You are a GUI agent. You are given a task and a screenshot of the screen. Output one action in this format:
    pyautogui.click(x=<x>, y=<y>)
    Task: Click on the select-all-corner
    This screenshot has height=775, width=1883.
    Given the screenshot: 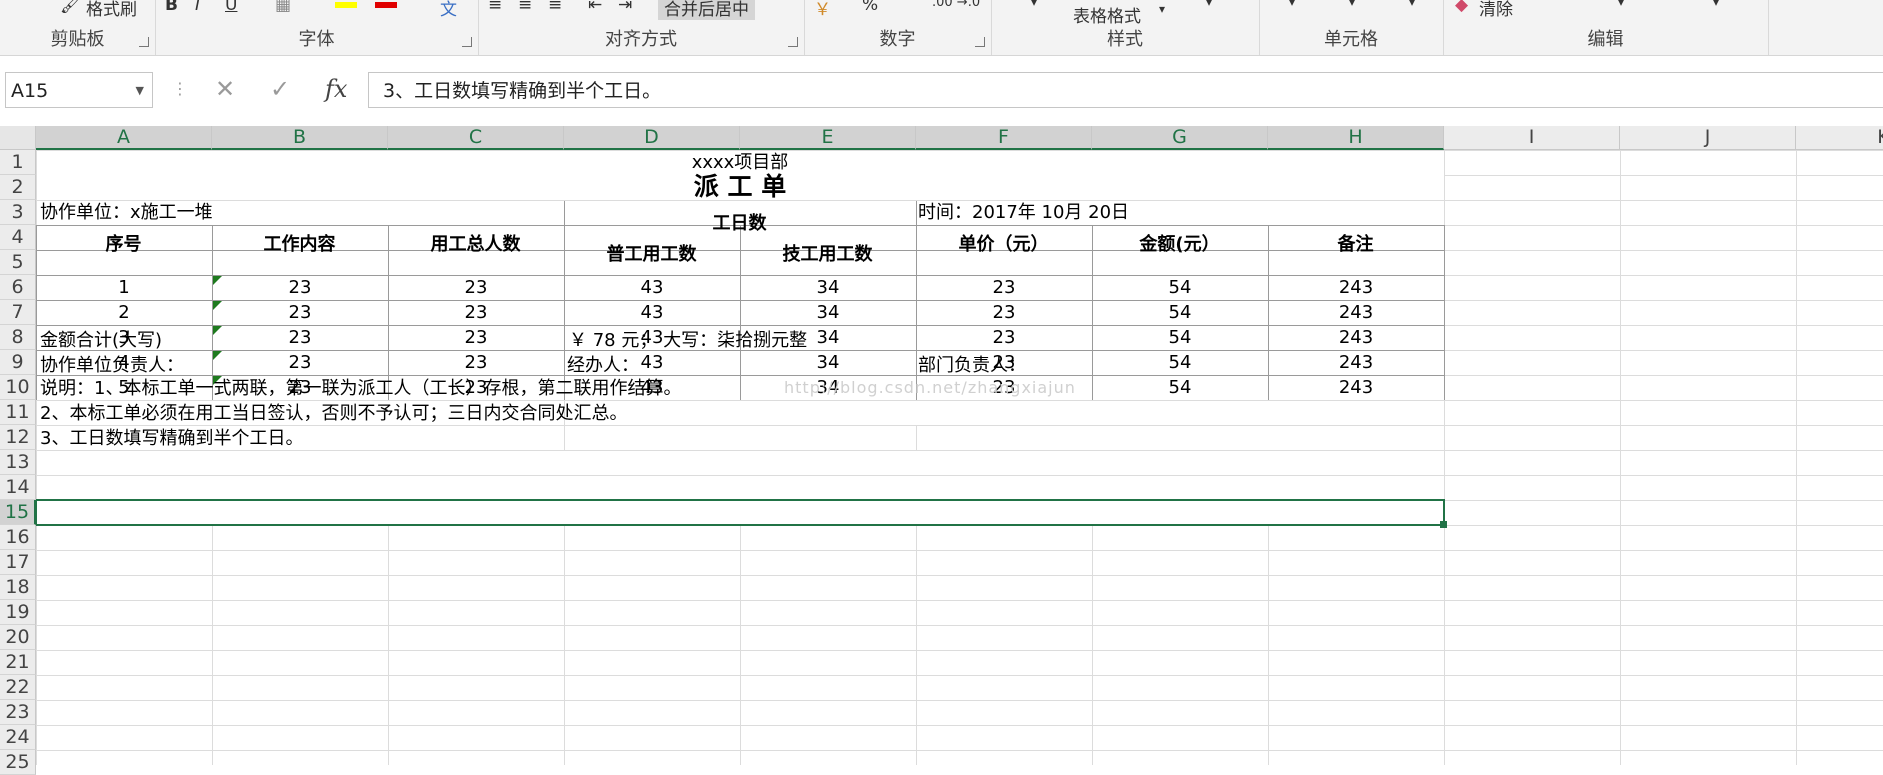 What is the action you would take?
    pyautogui.click(x=18, y=138)
    